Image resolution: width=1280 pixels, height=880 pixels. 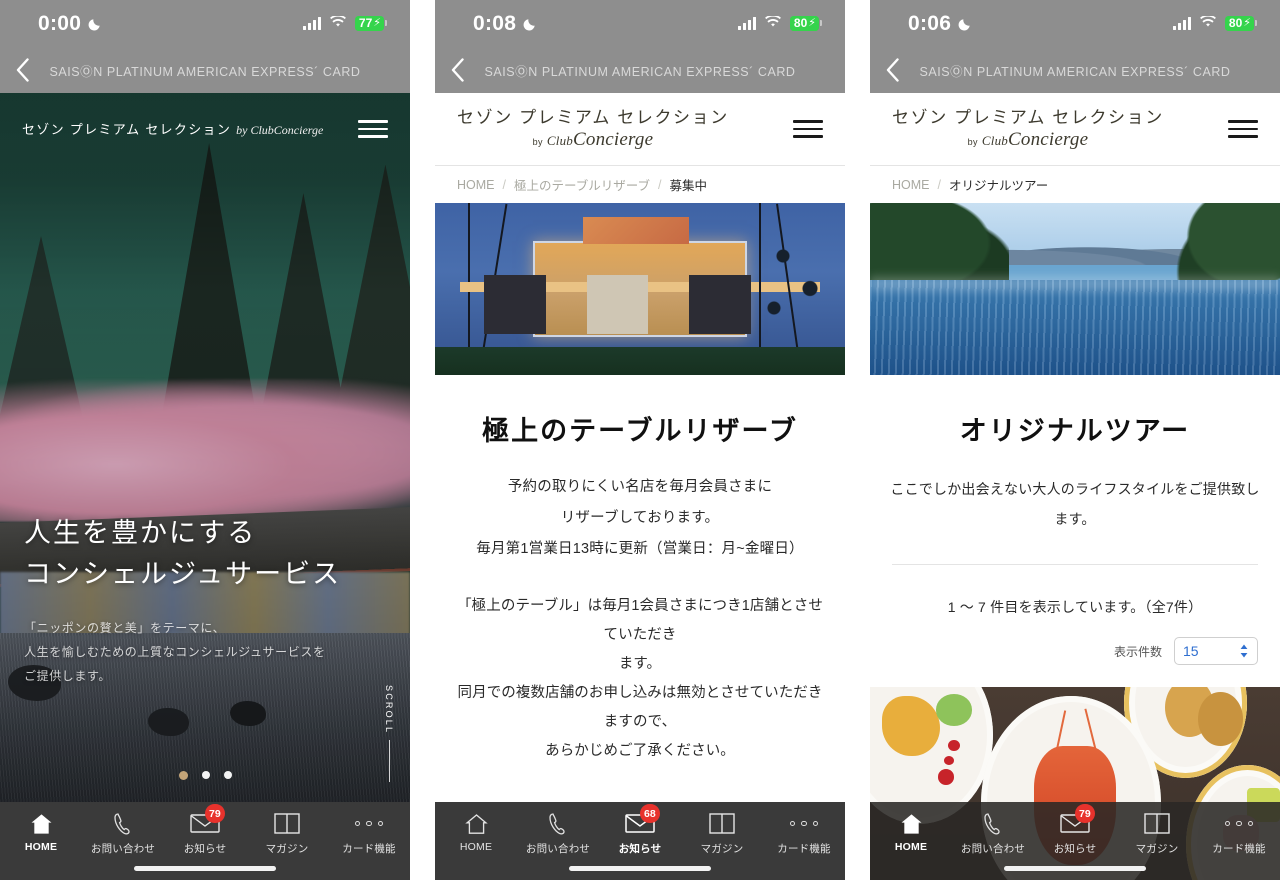 I want to click on phone-icon, so click(x=123, y=823).